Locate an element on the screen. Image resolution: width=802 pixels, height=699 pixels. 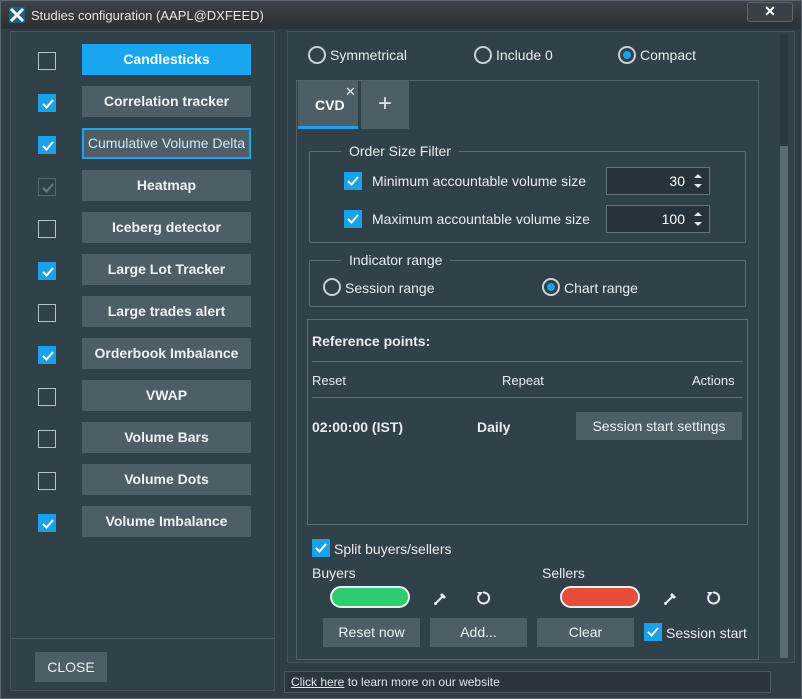
split-buyers-sellers-checkbox is located at coordinates (321, 548).